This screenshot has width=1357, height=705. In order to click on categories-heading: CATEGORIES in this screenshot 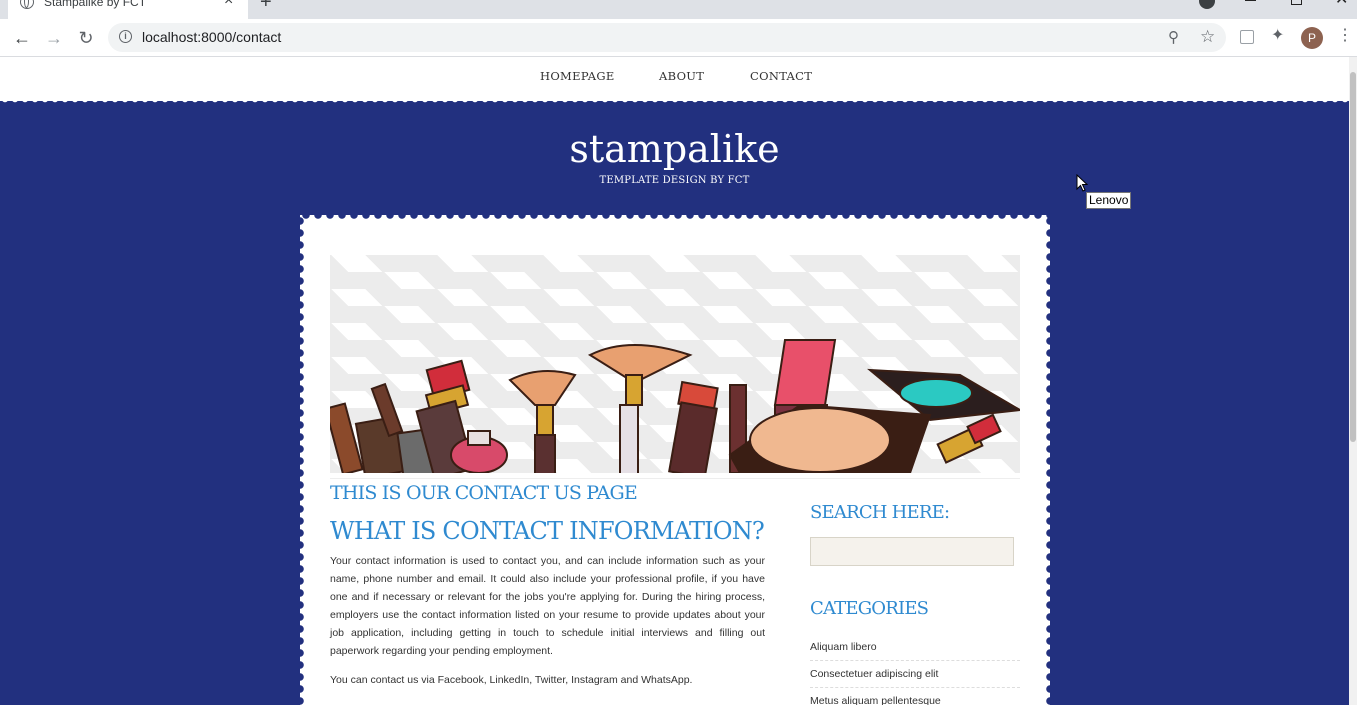, I will do `click(869, 608)`.